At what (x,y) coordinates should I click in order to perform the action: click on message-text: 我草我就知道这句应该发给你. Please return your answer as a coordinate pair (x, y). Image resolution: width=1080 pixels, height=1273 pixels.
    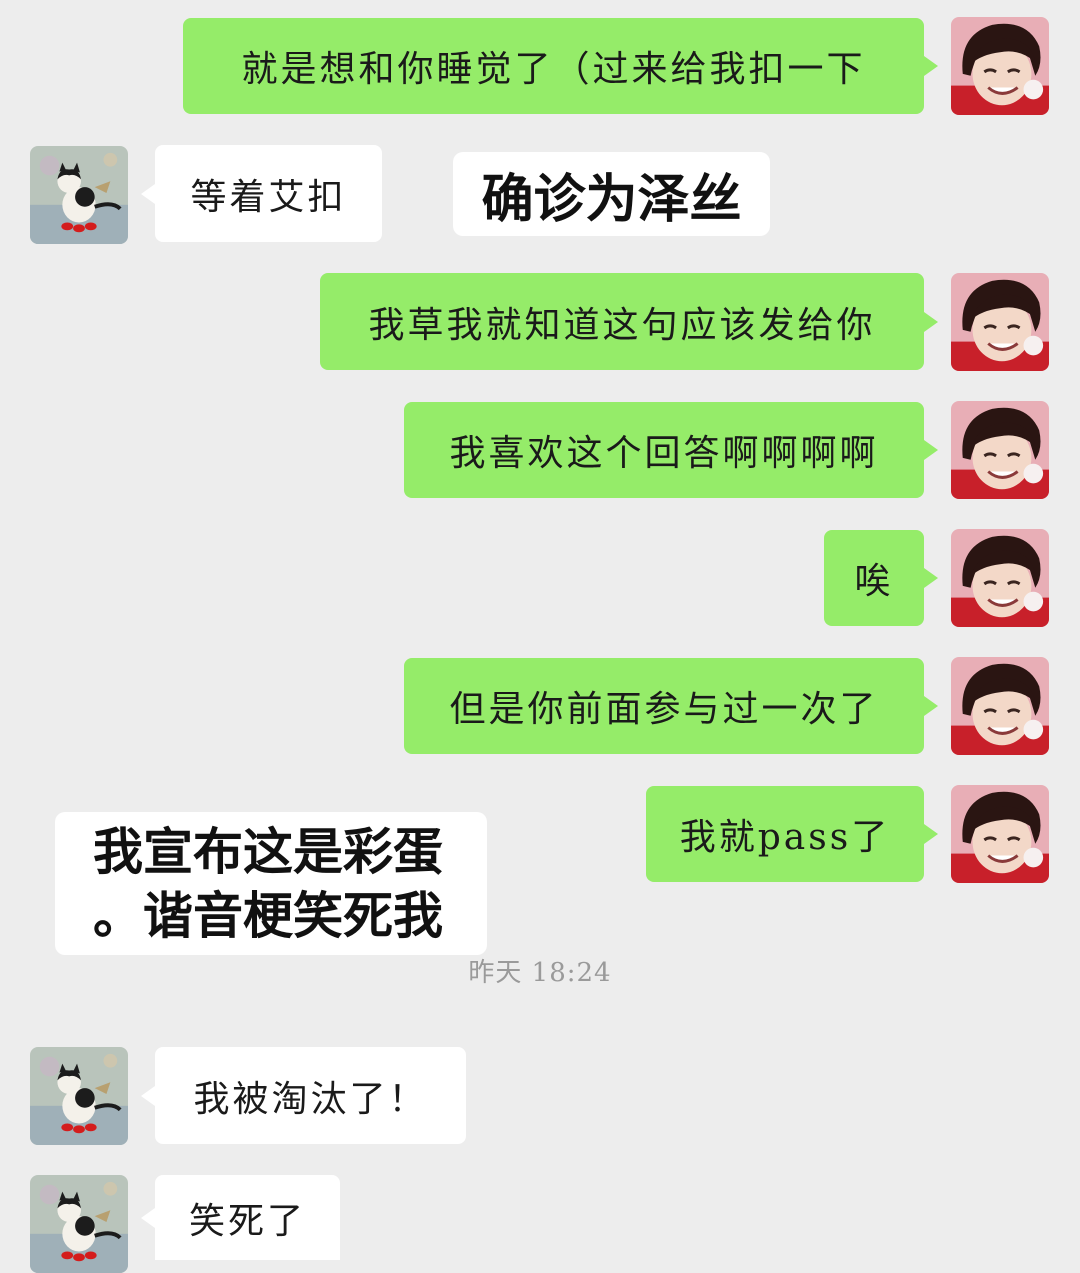
    Looking at the image, I should click on (622, 325).